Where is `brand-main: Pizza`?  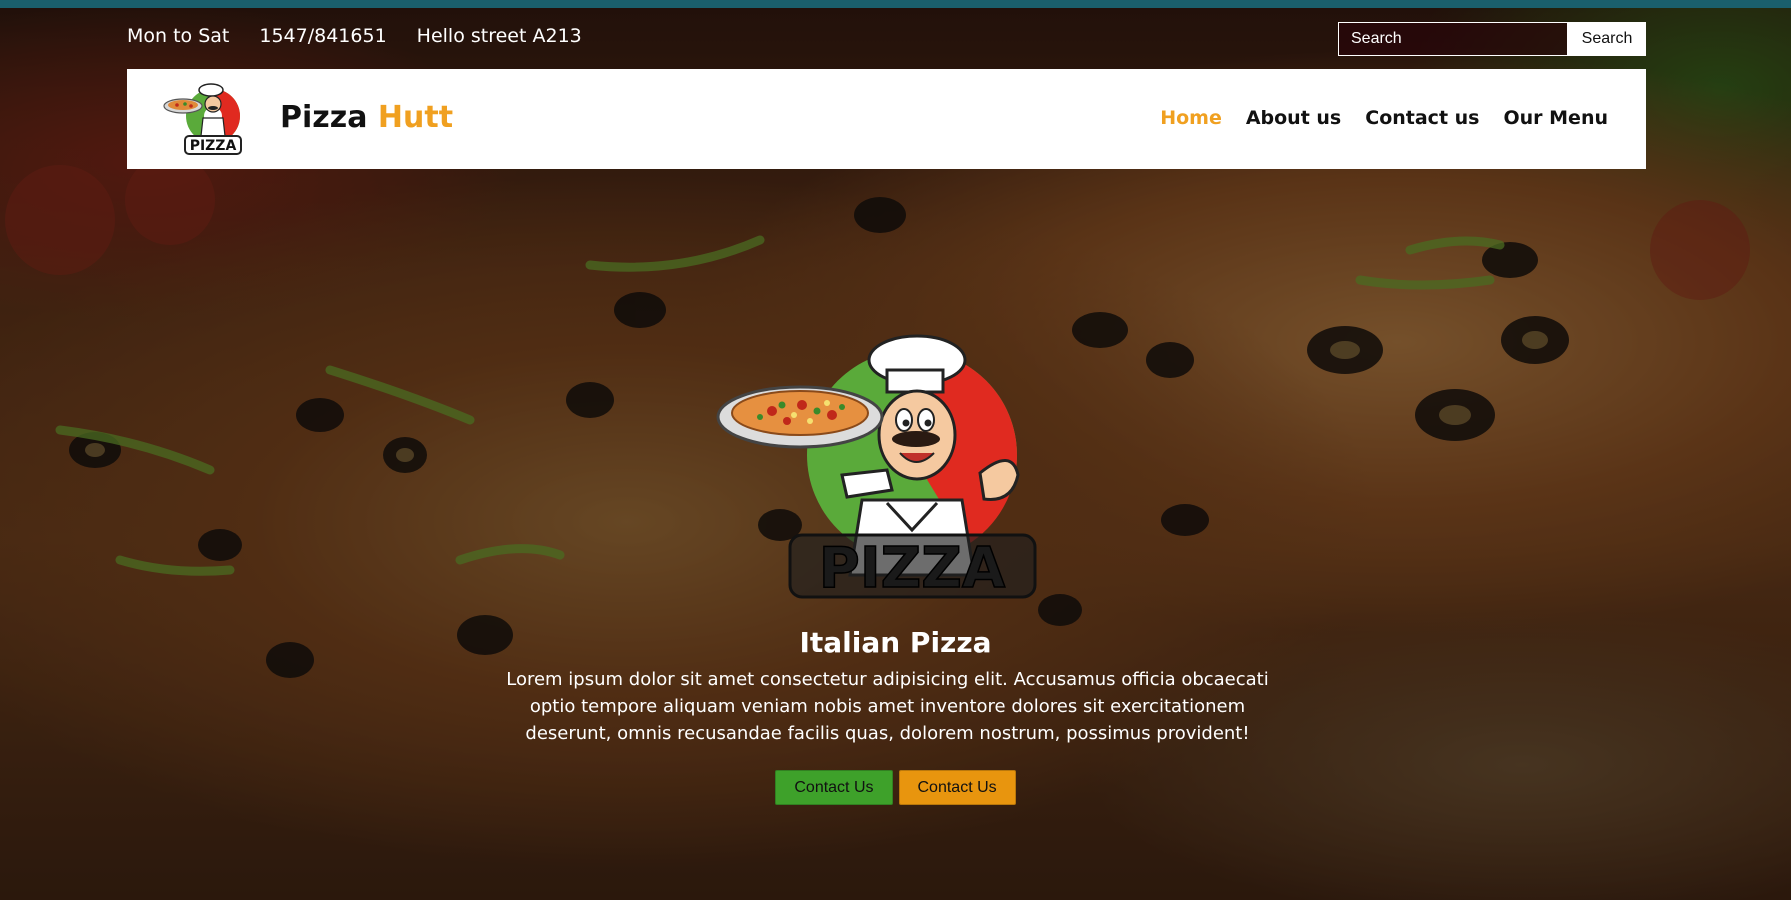 brand-main: Pizza is located at coordinates (324, 117).